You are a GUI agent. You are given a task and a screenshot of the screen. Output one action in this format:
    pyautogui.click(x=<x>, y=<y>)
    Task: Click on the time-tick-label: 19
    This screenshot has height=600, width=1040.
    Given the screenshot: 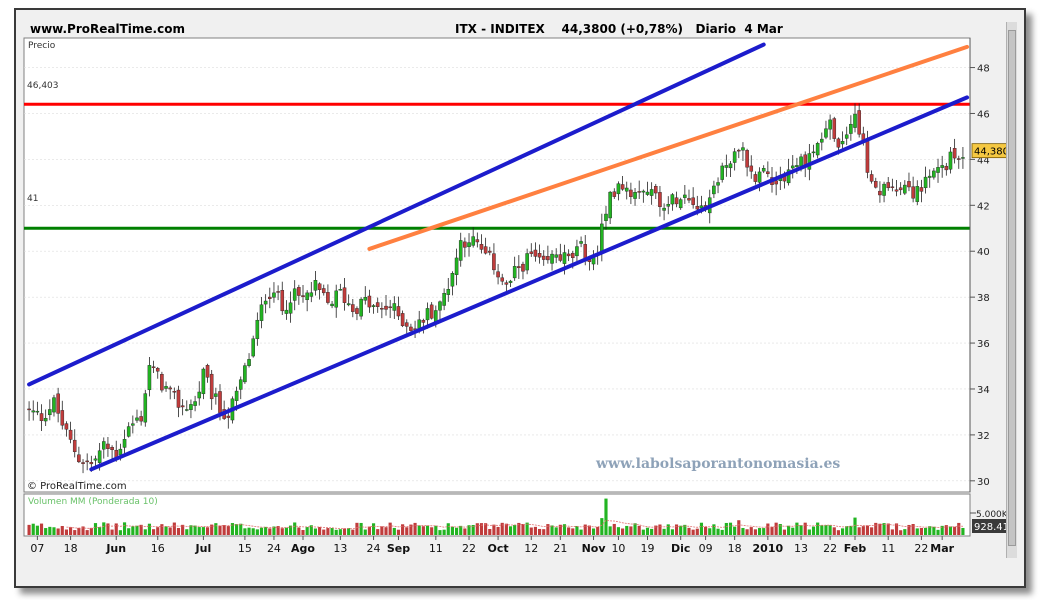 What is the action you would take?
    pyautogui.click(x=647, y=548)
    